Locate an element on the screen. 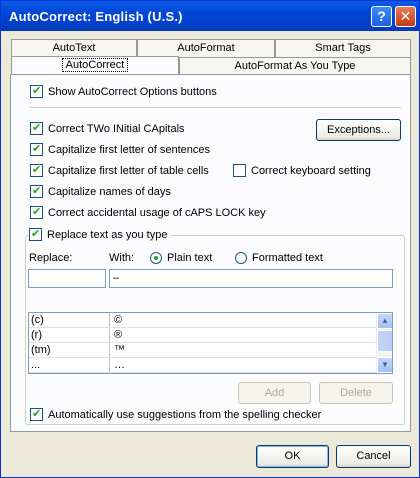 The width and height of the screenshot is (420, 478). tab-smart-tags-label: Smart Tags is located at coordinates (343, 48).